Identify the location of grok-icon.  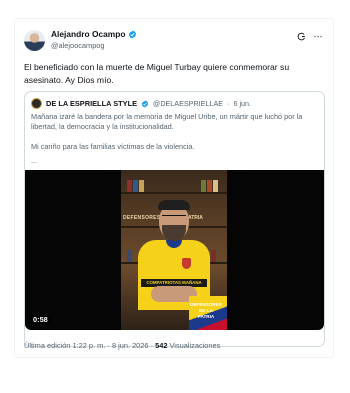
(301, 36).